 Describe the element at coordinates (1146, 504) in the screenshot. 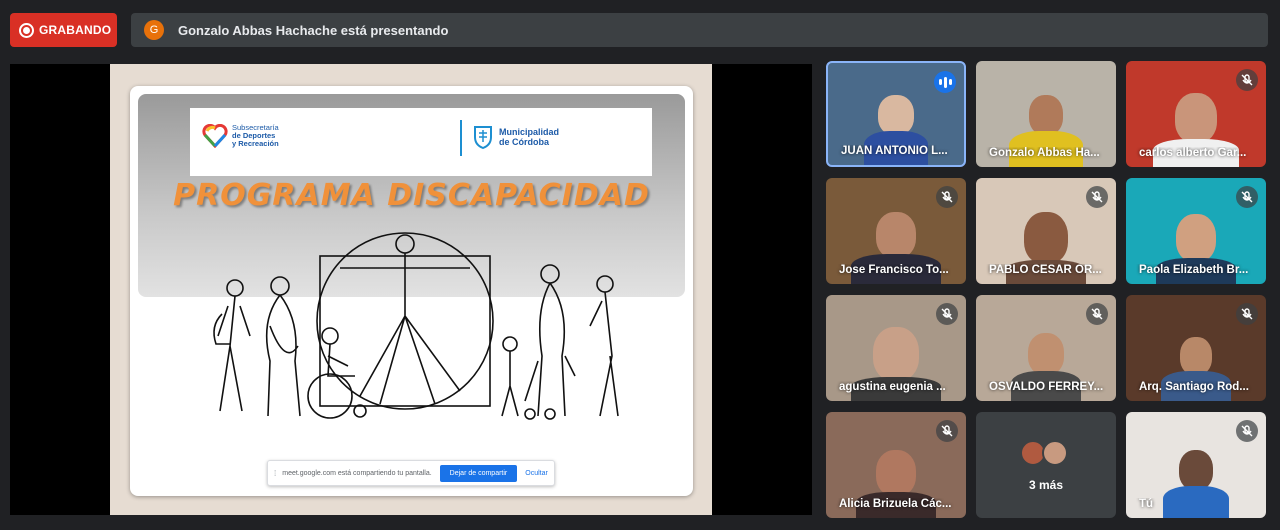

I see `participant-name: Tú` at that location.